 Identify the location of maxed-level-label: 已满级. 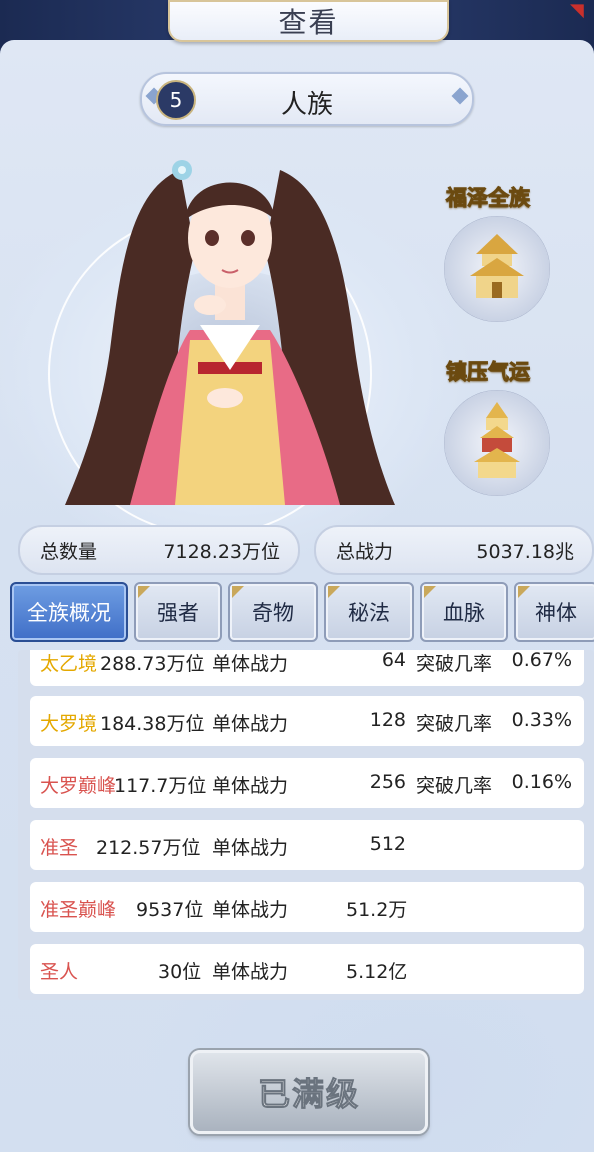
(308, 1094).